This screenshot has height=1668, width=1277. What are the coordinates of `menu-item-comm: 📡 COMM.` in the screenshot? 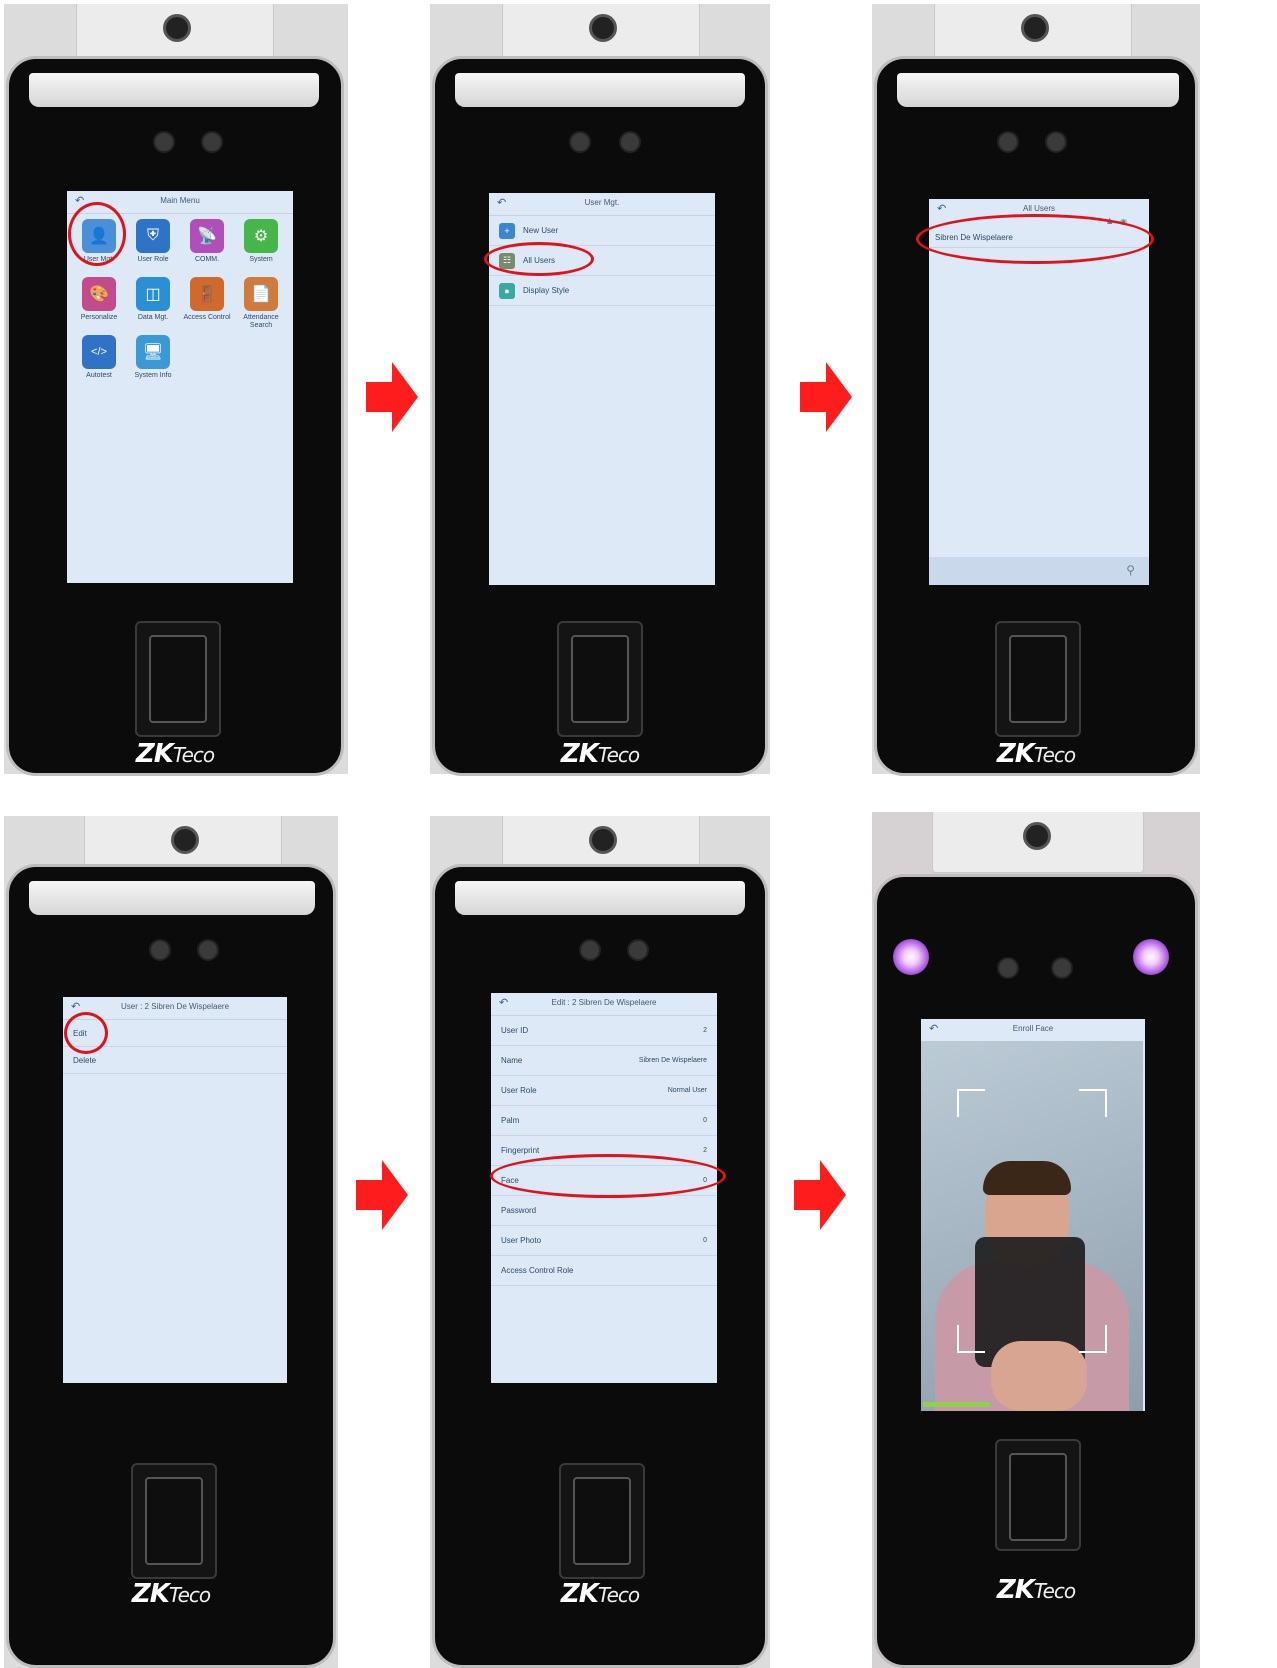 It's located at (207, 247).